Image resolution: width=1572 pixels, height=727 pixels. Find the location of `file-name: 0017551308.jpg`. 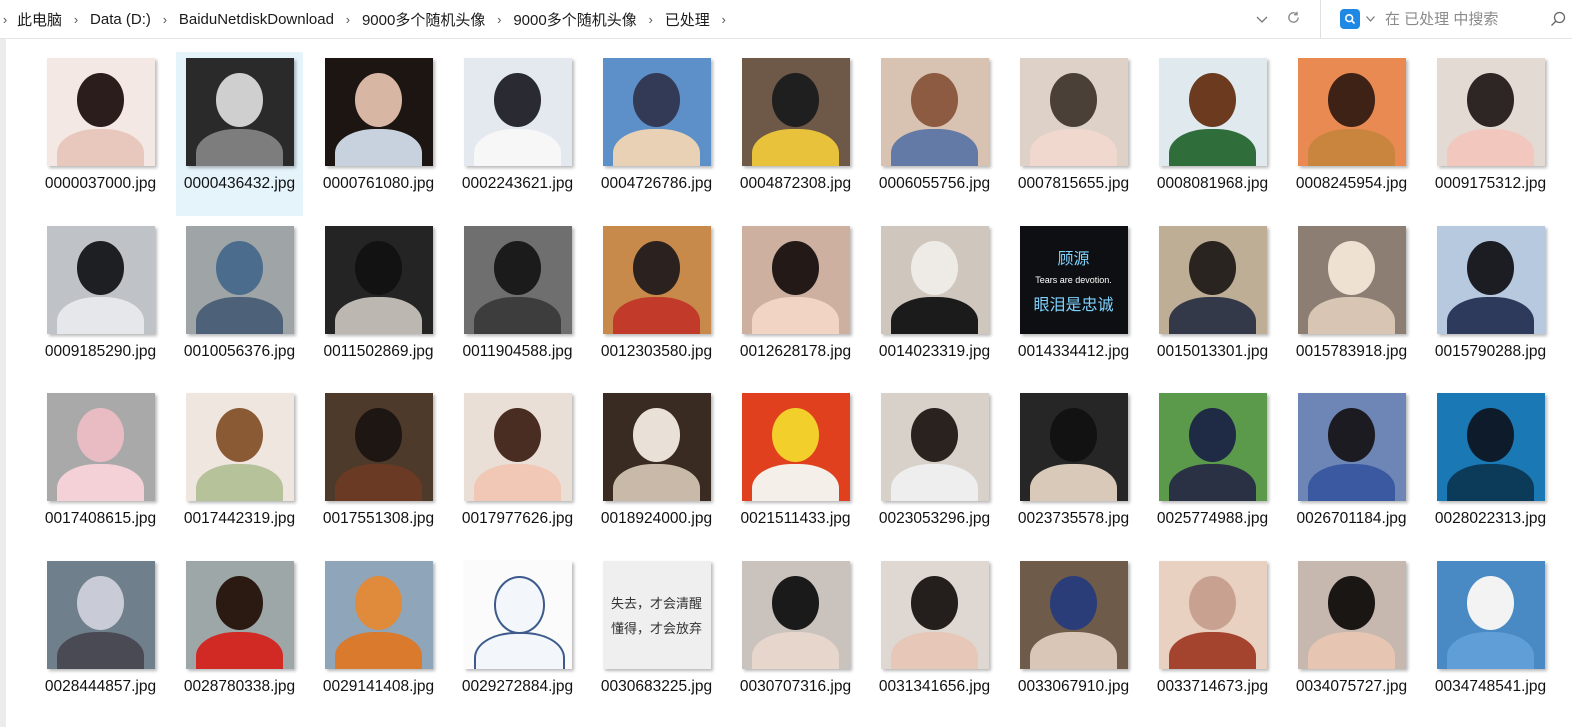

file-name: 0017551308.jpg is located at coordinates (378, 518).